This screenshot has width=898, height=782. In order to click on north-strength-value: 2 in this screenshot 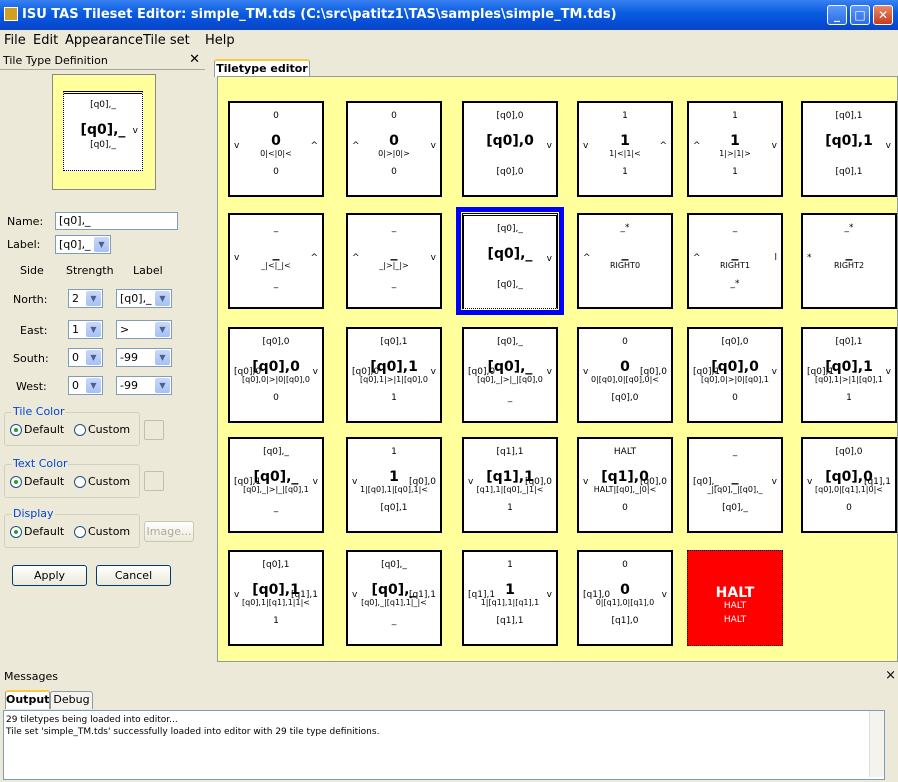, I will do `click(75, 298)`.